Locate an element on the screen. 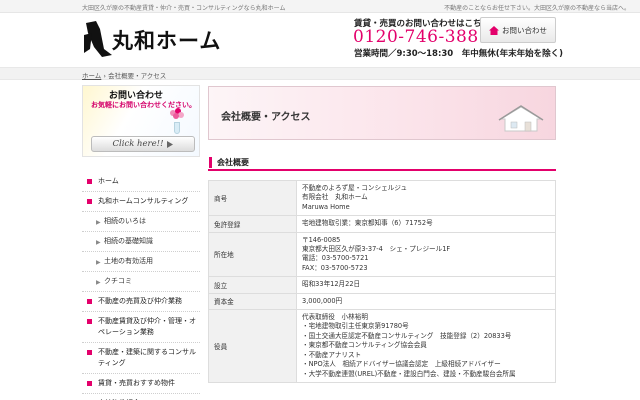 This screenshot has width=640, height=400. sidebar-item: 不動産賃貸及び仲介・管理・オペレーション業務 is located at coordinates (141, 327).